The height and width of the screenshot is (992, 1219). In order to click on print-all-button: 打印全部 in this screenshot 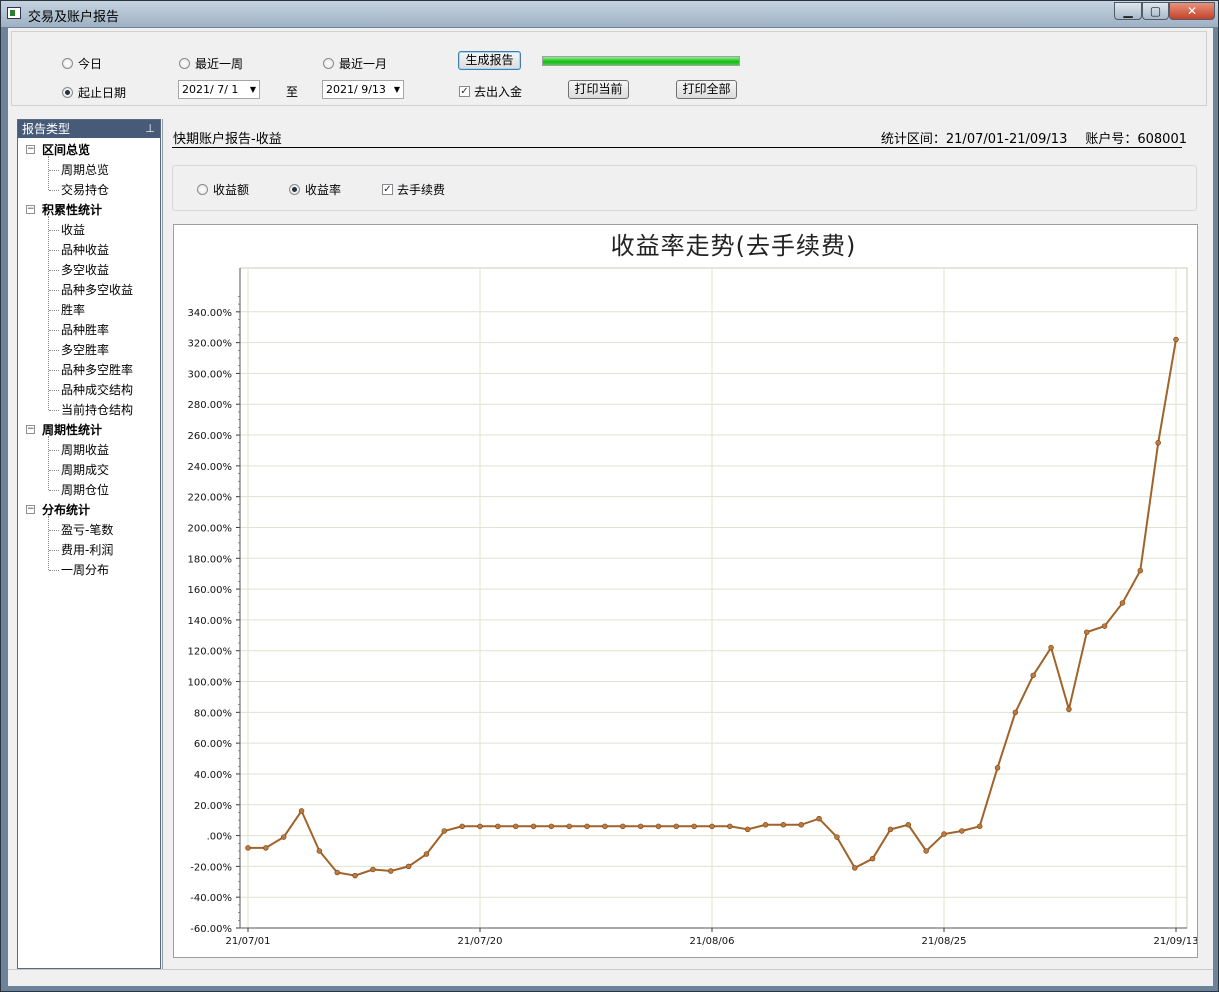, I will do `click(706, 89)`.